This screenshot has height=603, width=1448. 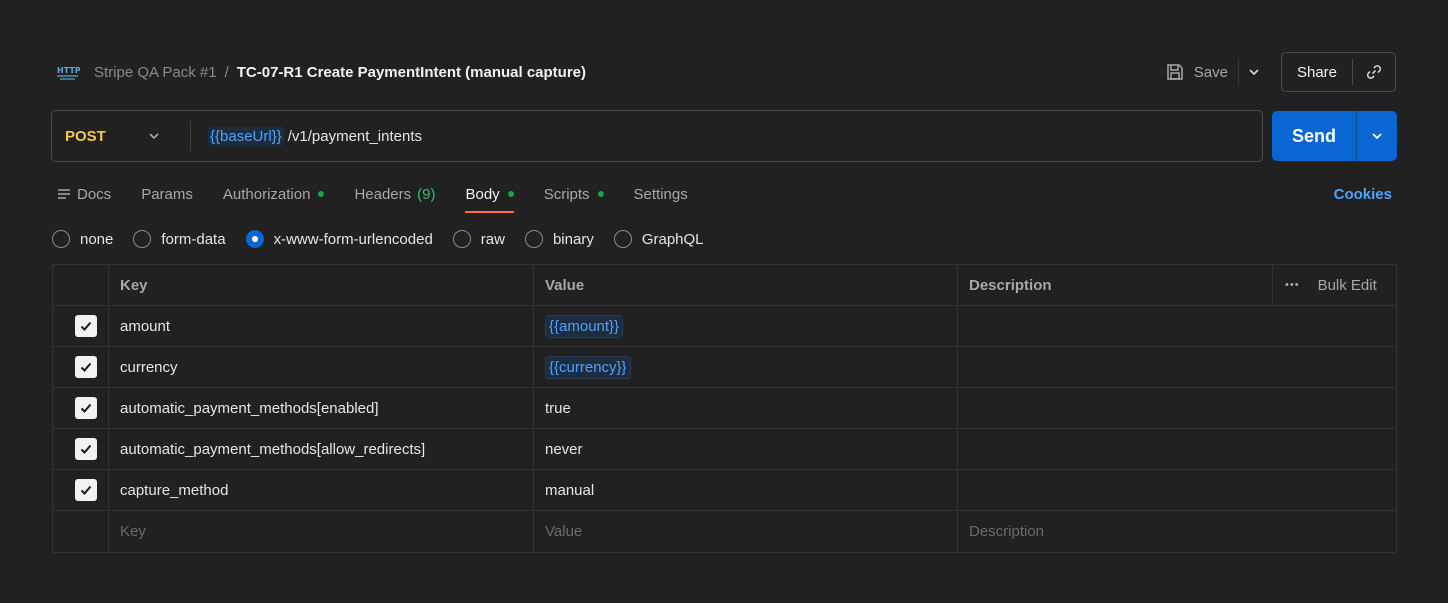 What do you see at coordinates (746, 531) in the screenshot?
I see `new-value-input: Value` at bounding box center [746, 531].